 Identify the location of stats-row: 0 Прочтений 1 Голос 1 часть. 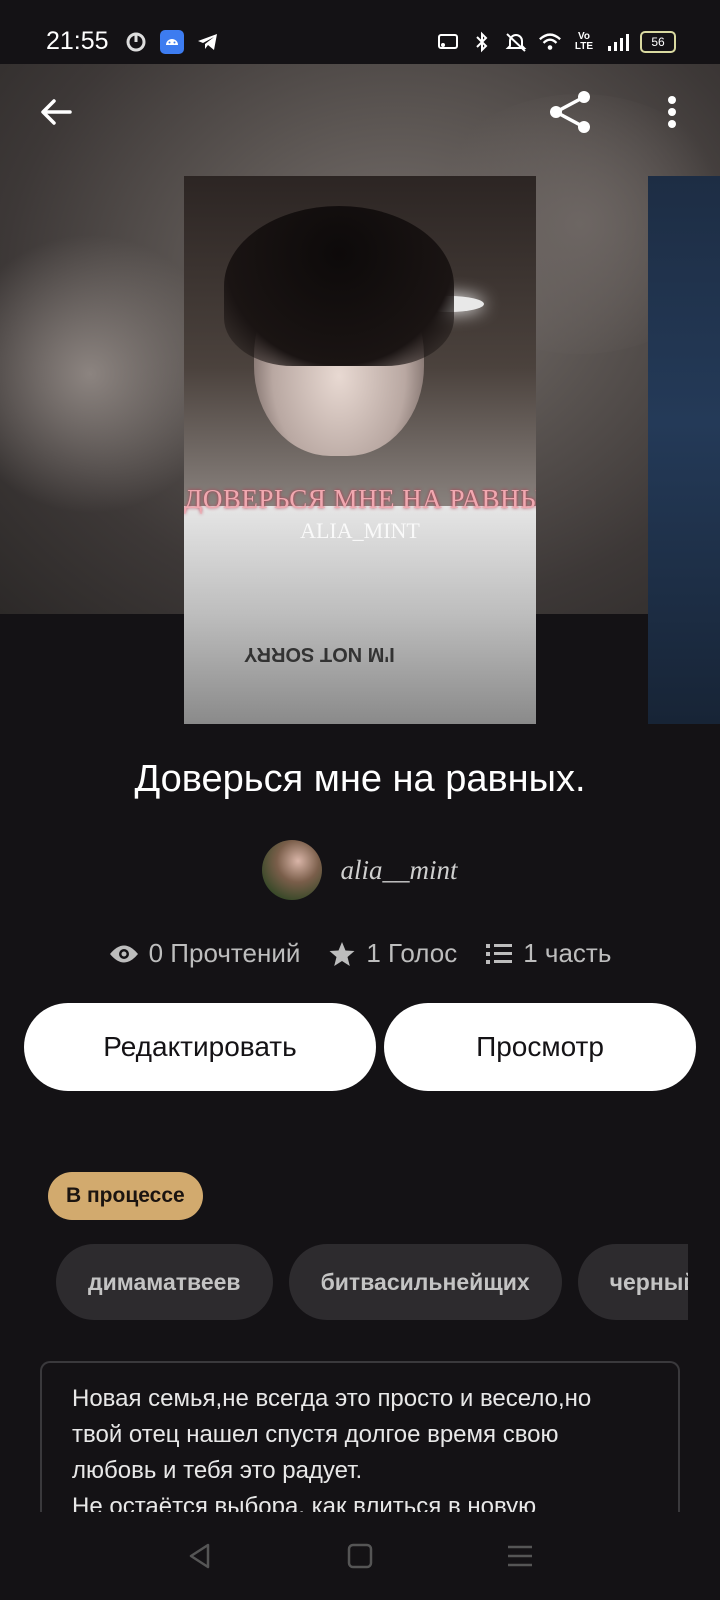
(360, 953).